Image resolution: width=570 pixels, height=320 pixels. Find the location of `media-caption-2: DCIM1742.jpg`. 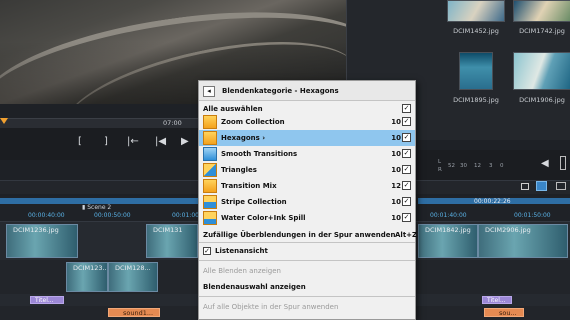

media-caption-2: DCIM1742.jpg is located at coordinates (542, 31).